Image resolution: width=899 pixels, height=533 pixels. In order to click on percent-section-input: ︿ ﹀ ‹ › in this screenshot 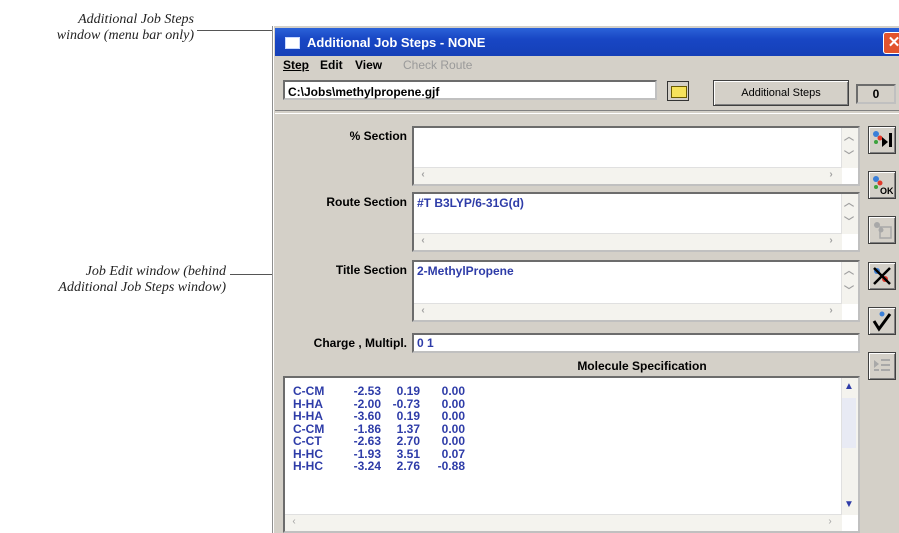, I will do `click(636, 156)`.